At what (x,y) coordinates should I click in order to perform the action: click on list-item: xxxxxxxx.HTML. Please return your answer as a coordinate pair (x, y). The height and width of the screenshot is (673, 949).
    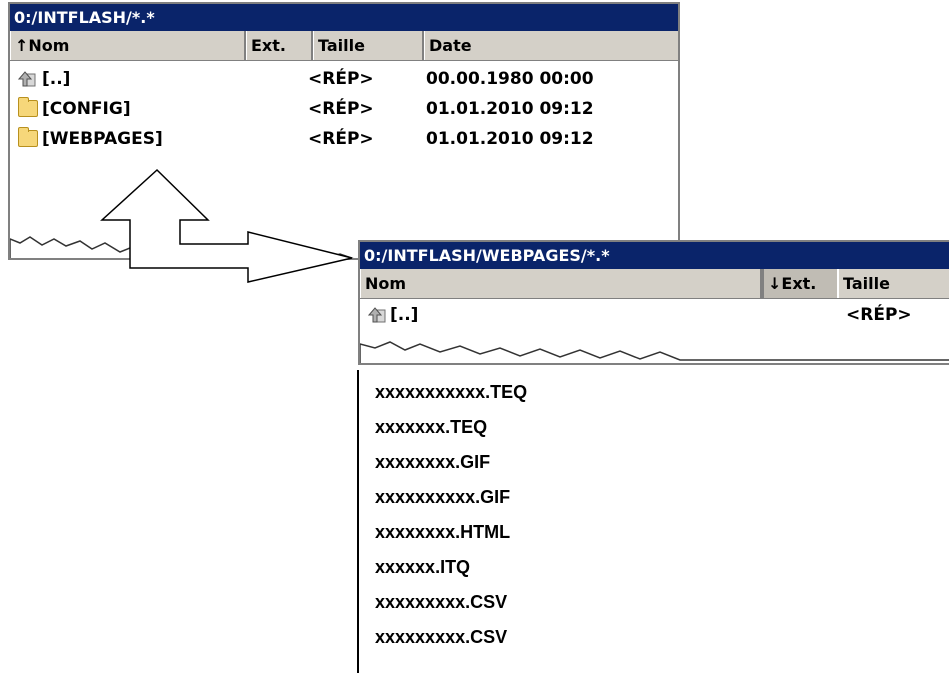
    Looking at the image, I should click on (443, 532).